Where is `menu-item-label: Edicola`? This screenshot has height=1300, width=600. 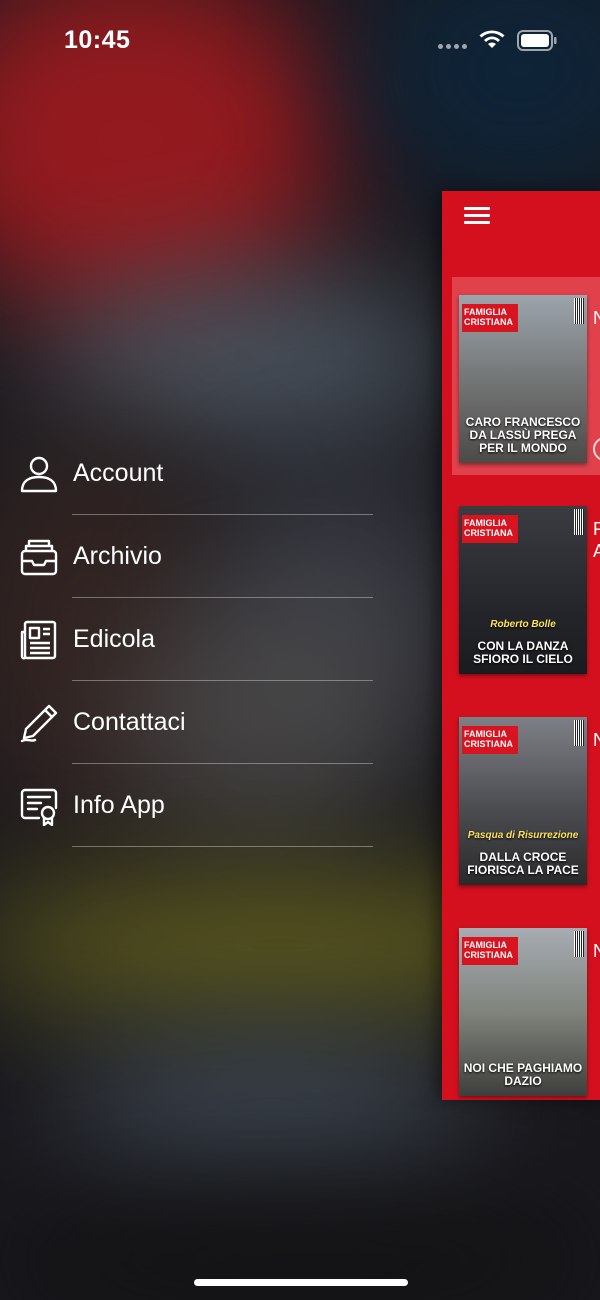 menu-item-label: Edicola is located at coordinates (114, 639).